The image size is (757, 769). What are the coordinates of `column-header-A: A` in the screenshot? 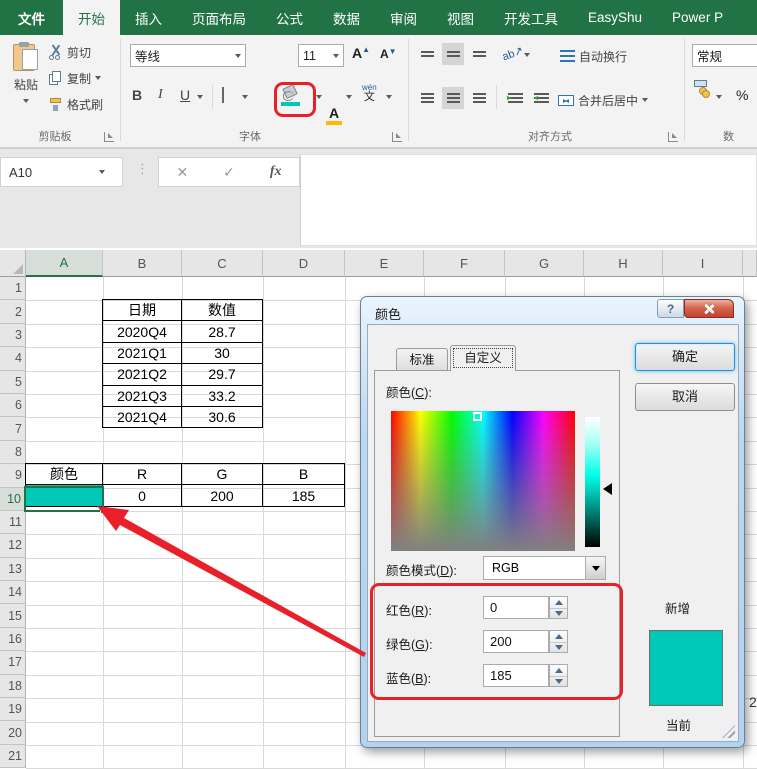 It's located at (64, 263).